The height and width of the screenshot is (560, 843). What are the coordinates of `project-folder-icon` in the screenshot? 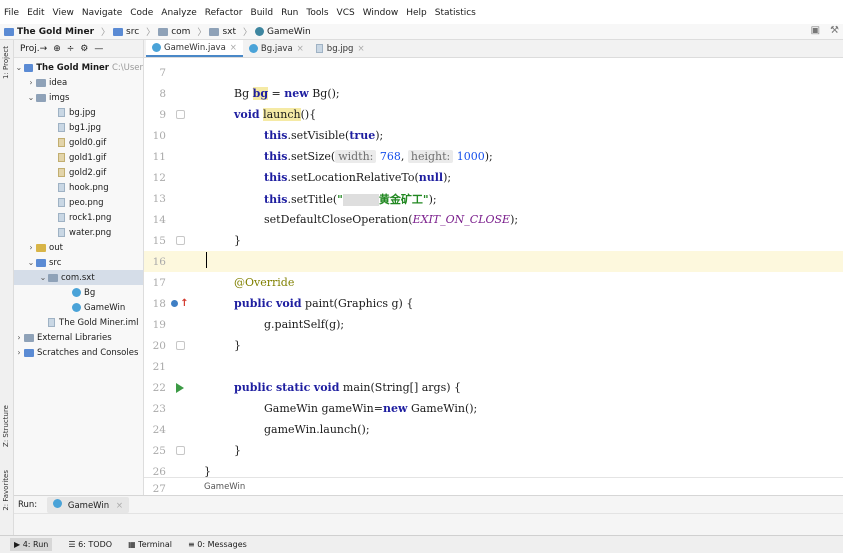 It's located at (9, 31).